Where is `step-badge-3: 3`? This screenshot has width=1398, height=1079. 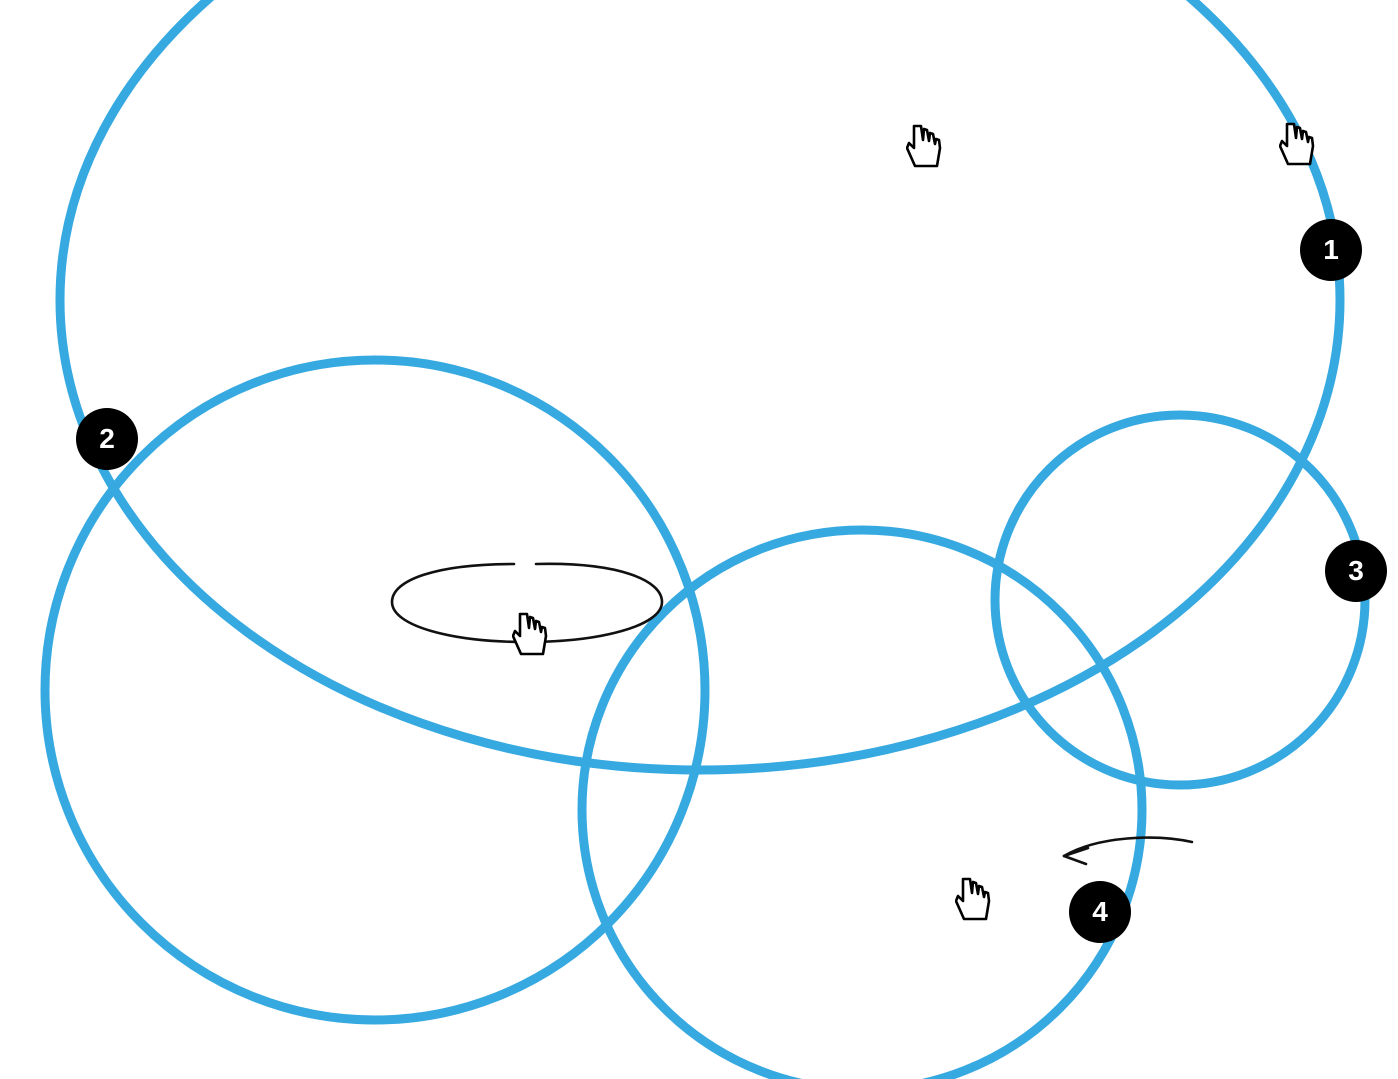 step-badge-3: 3 is located at coordinates (1356, 571).